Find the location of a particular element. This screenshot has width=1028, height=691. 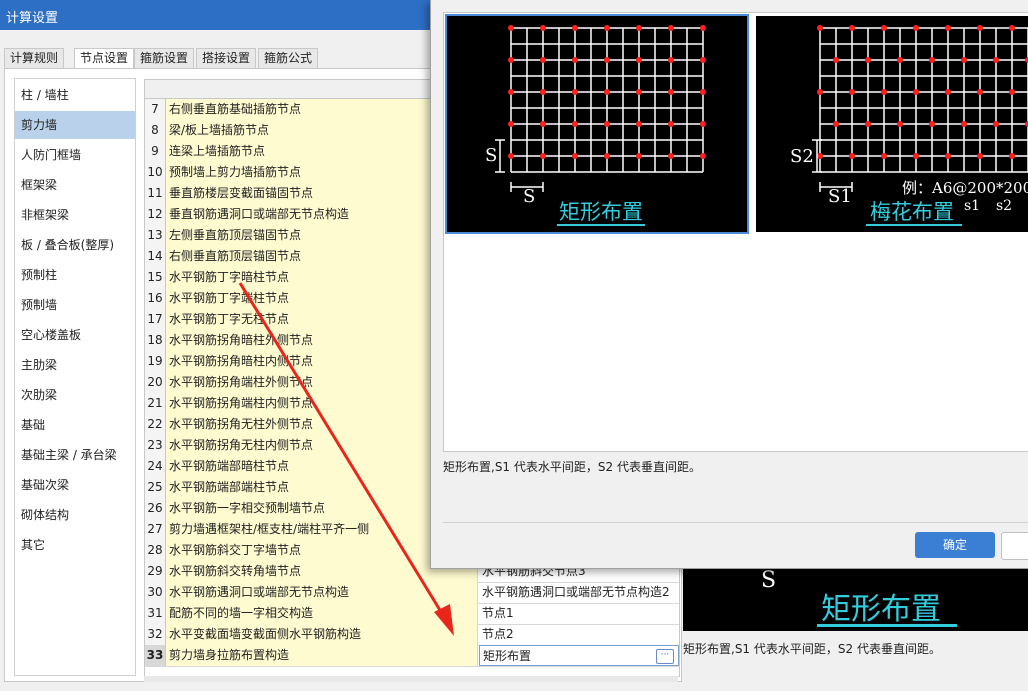

annotation-arrow-head is located at coordinates (444, 620).